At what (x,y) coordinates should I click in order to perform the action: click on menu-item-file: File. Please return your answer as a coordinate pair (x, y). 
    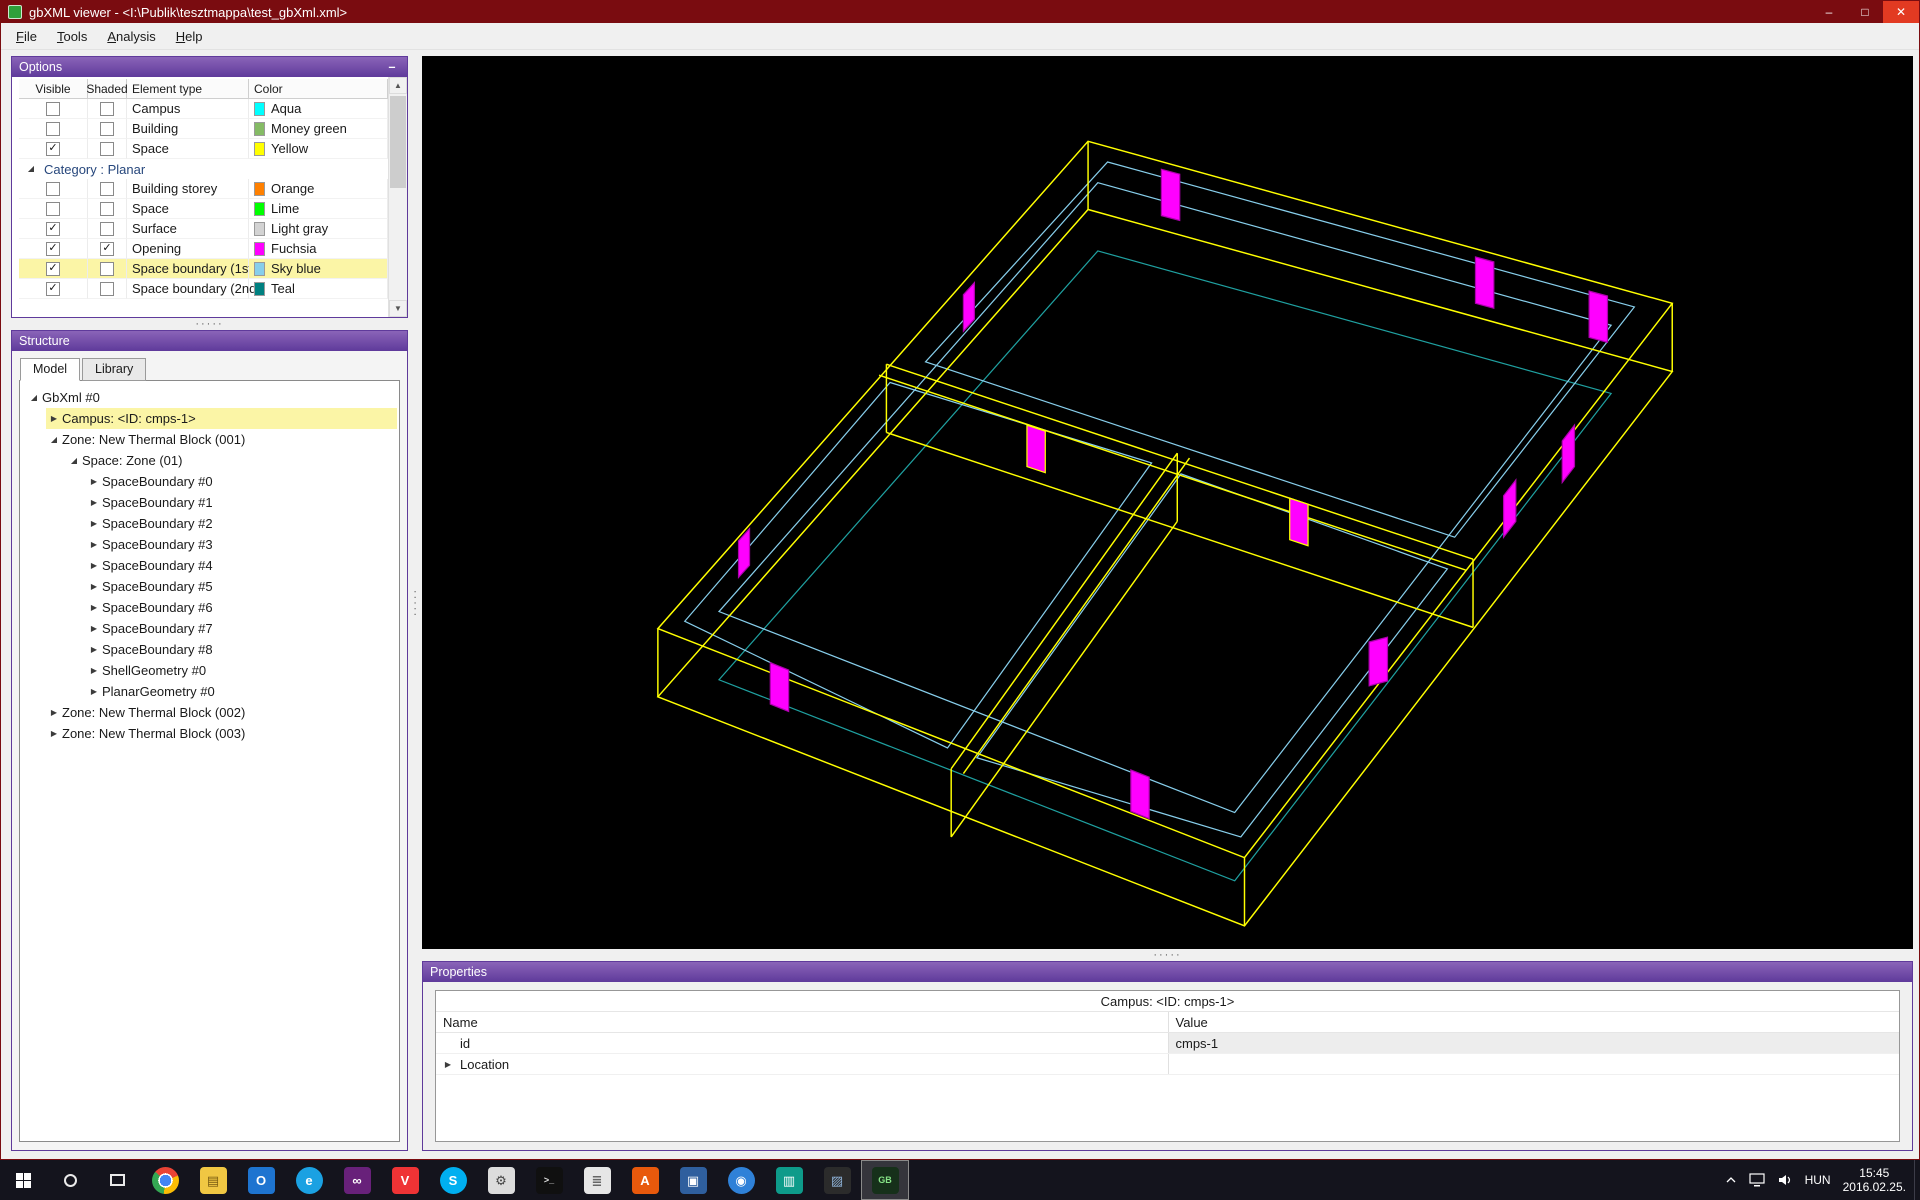
    Looking at the image, I should click on (26, 36).